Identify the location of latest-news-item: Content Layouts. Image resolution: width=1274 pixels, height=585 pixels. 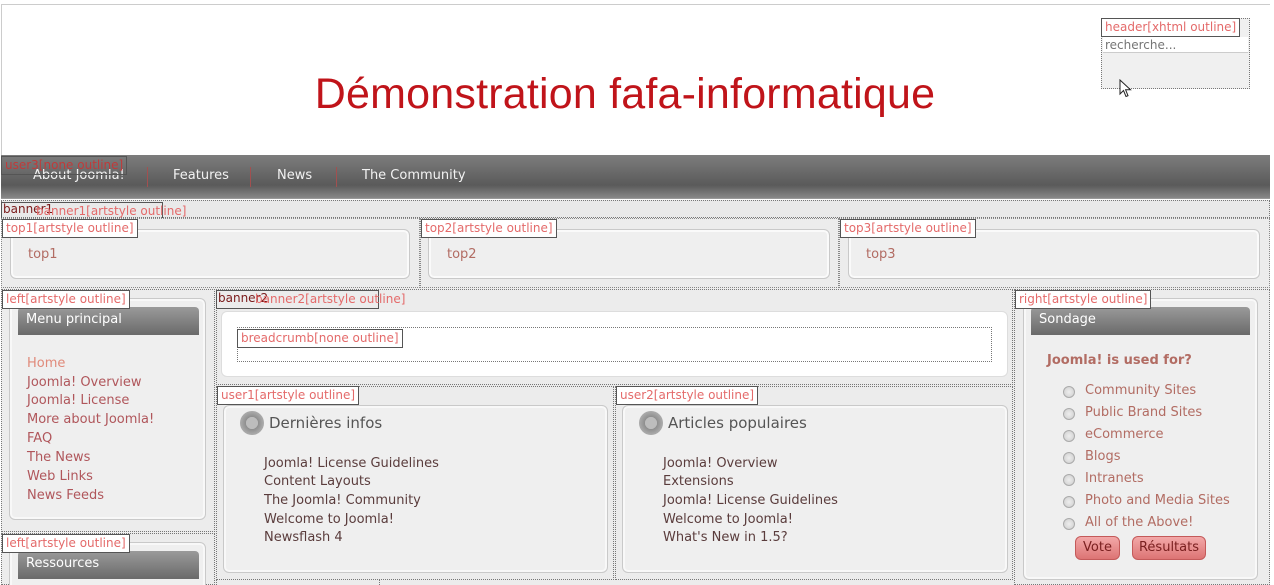
(317, 482).